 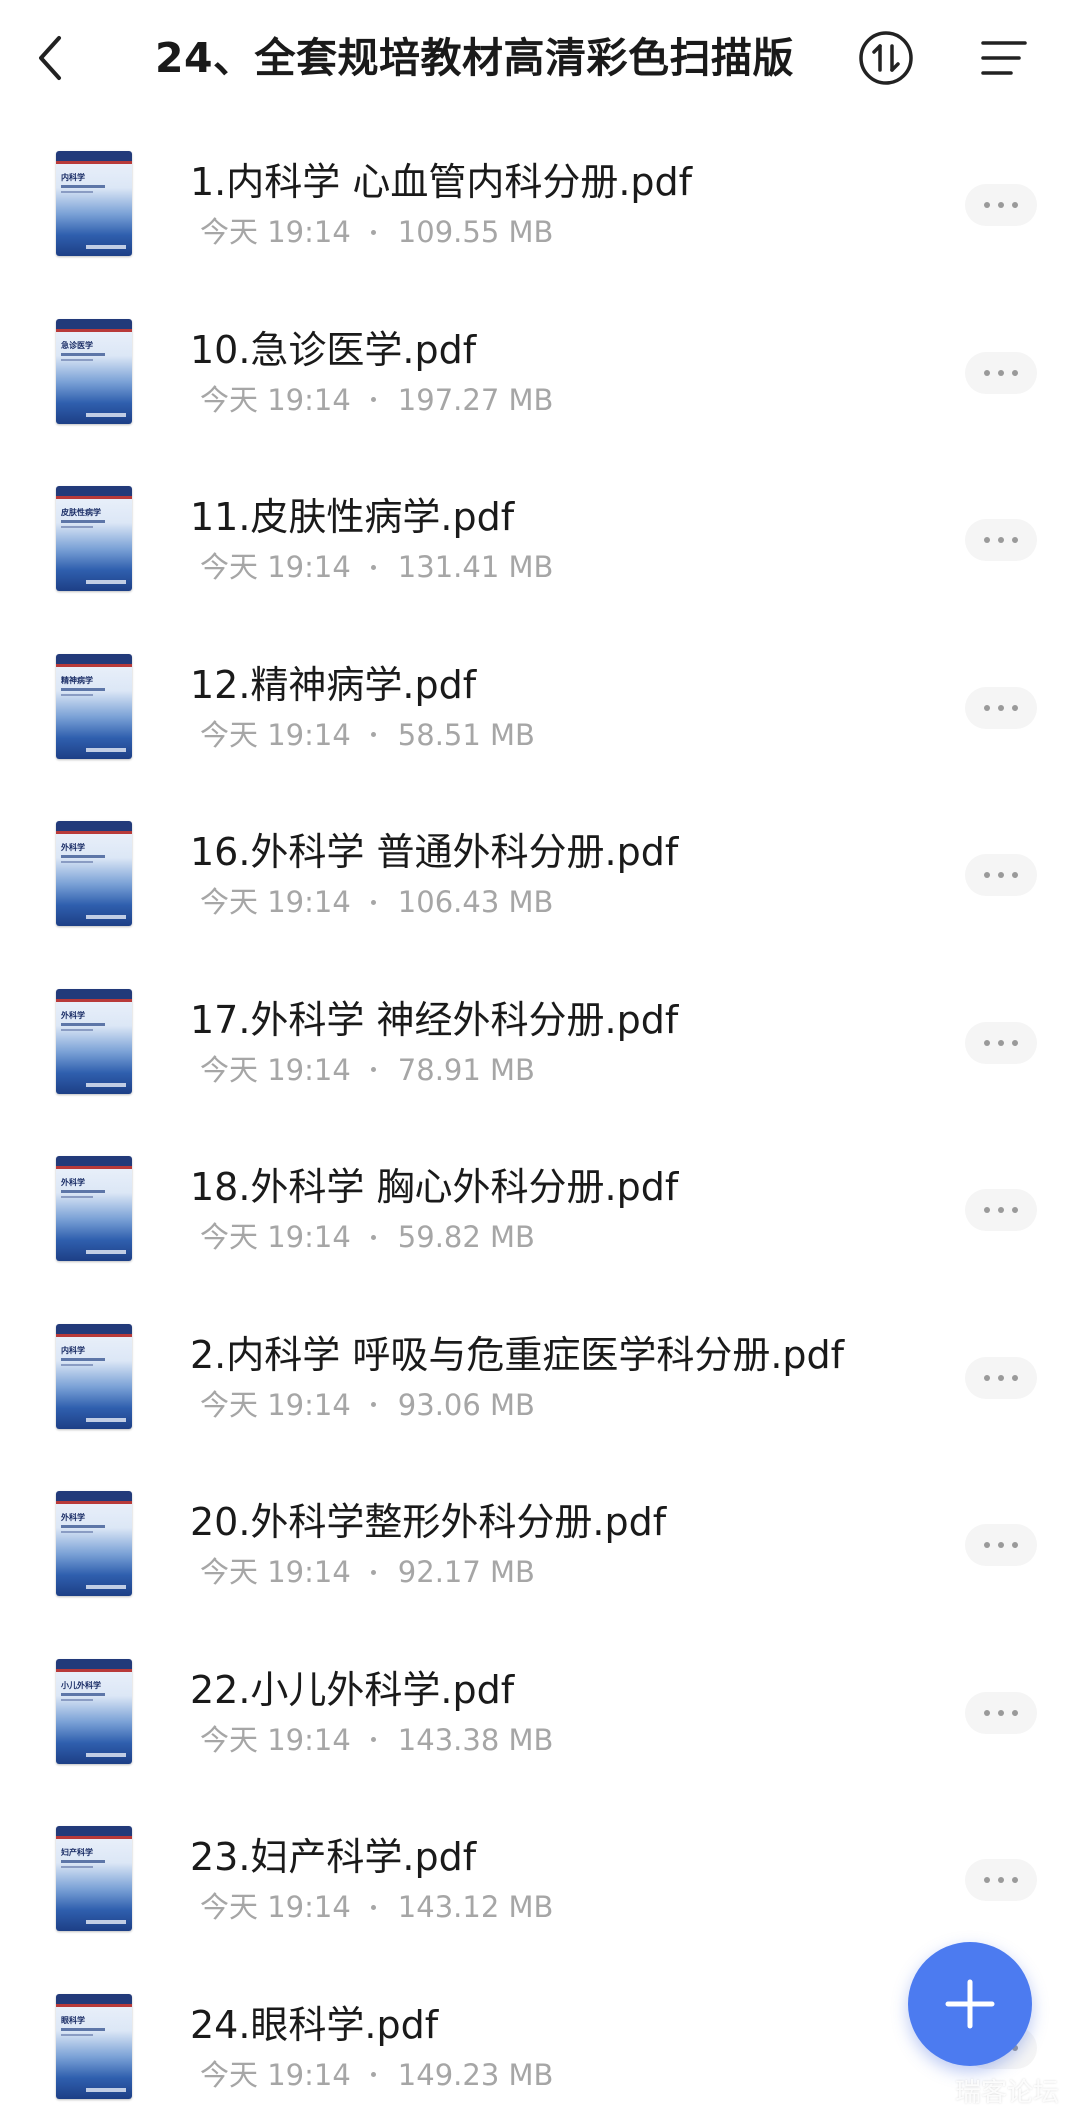 What do you see at coordinates (81, 1685) in the screenshot?
I see `cover-title: 小儿外科学` at bounding box center [81, 1685].